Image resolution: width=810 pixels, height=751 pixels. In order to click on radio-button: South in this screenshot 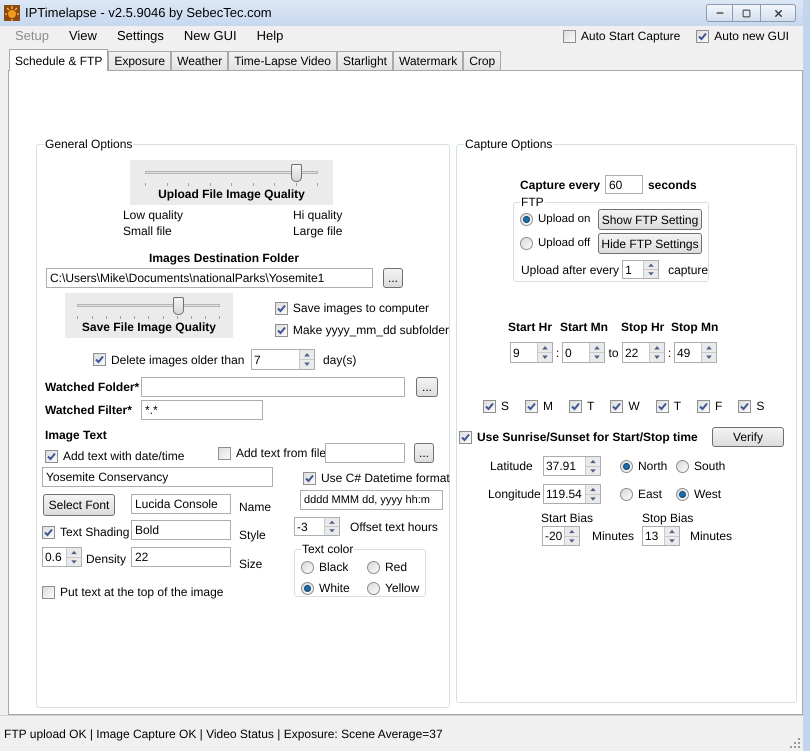, I will do `click(701, 466)`.